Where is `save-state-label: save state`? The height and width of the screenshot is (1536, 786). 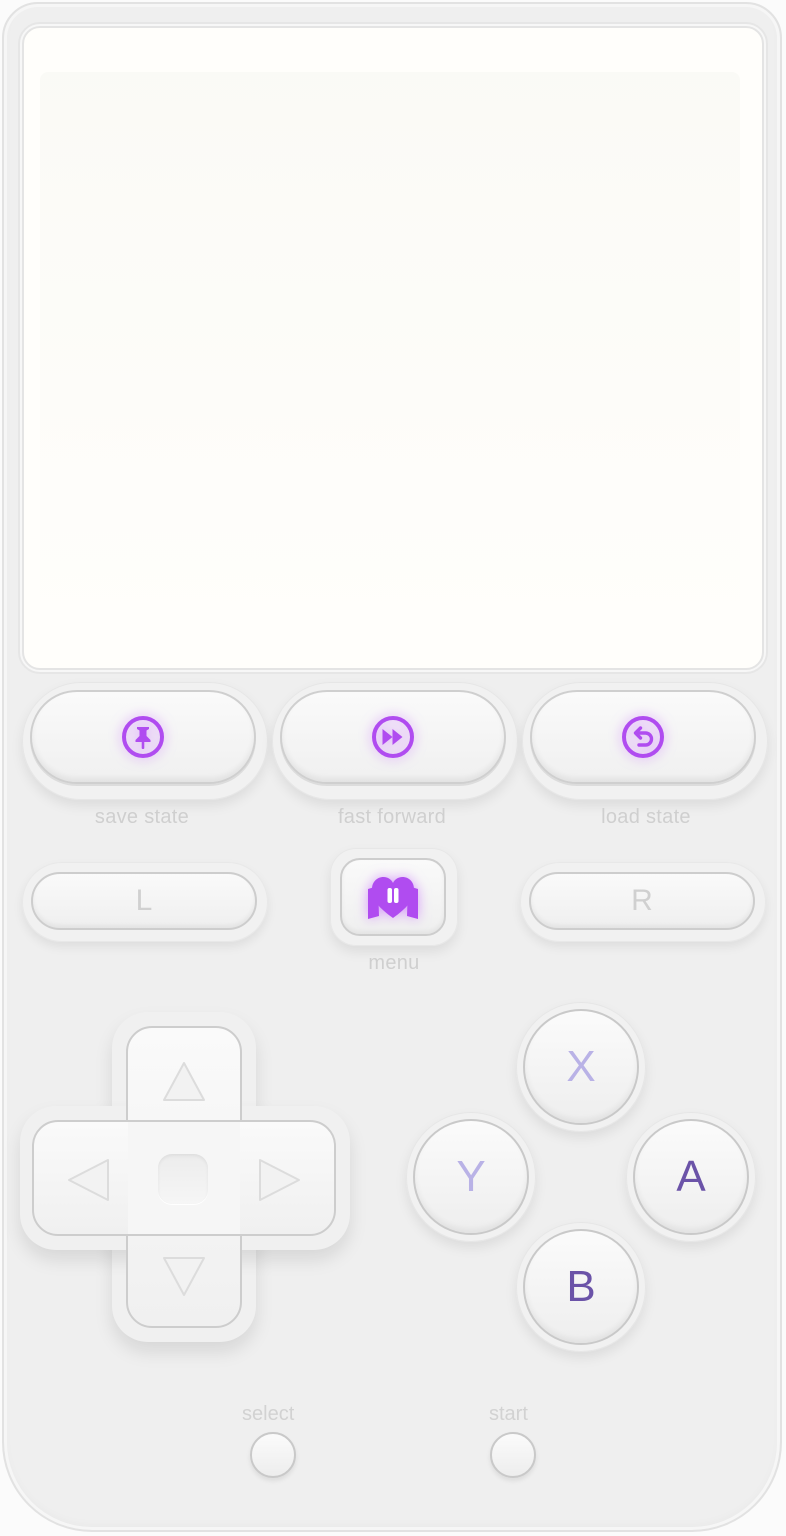 save-state-label: save state is located at coordinates (142, 817).